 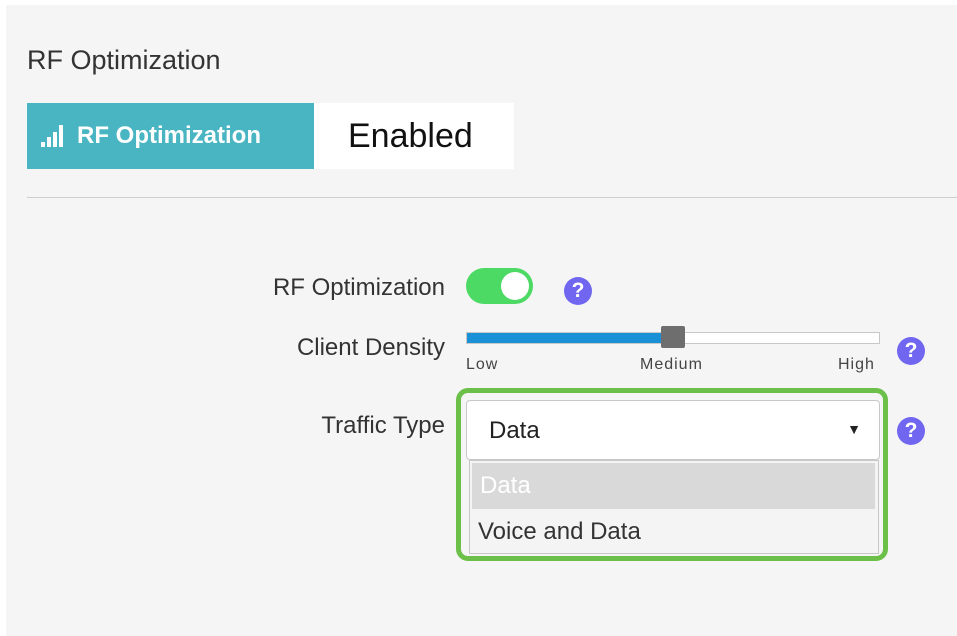 I want to click on tick-high: High, so click(x=856, y=364).